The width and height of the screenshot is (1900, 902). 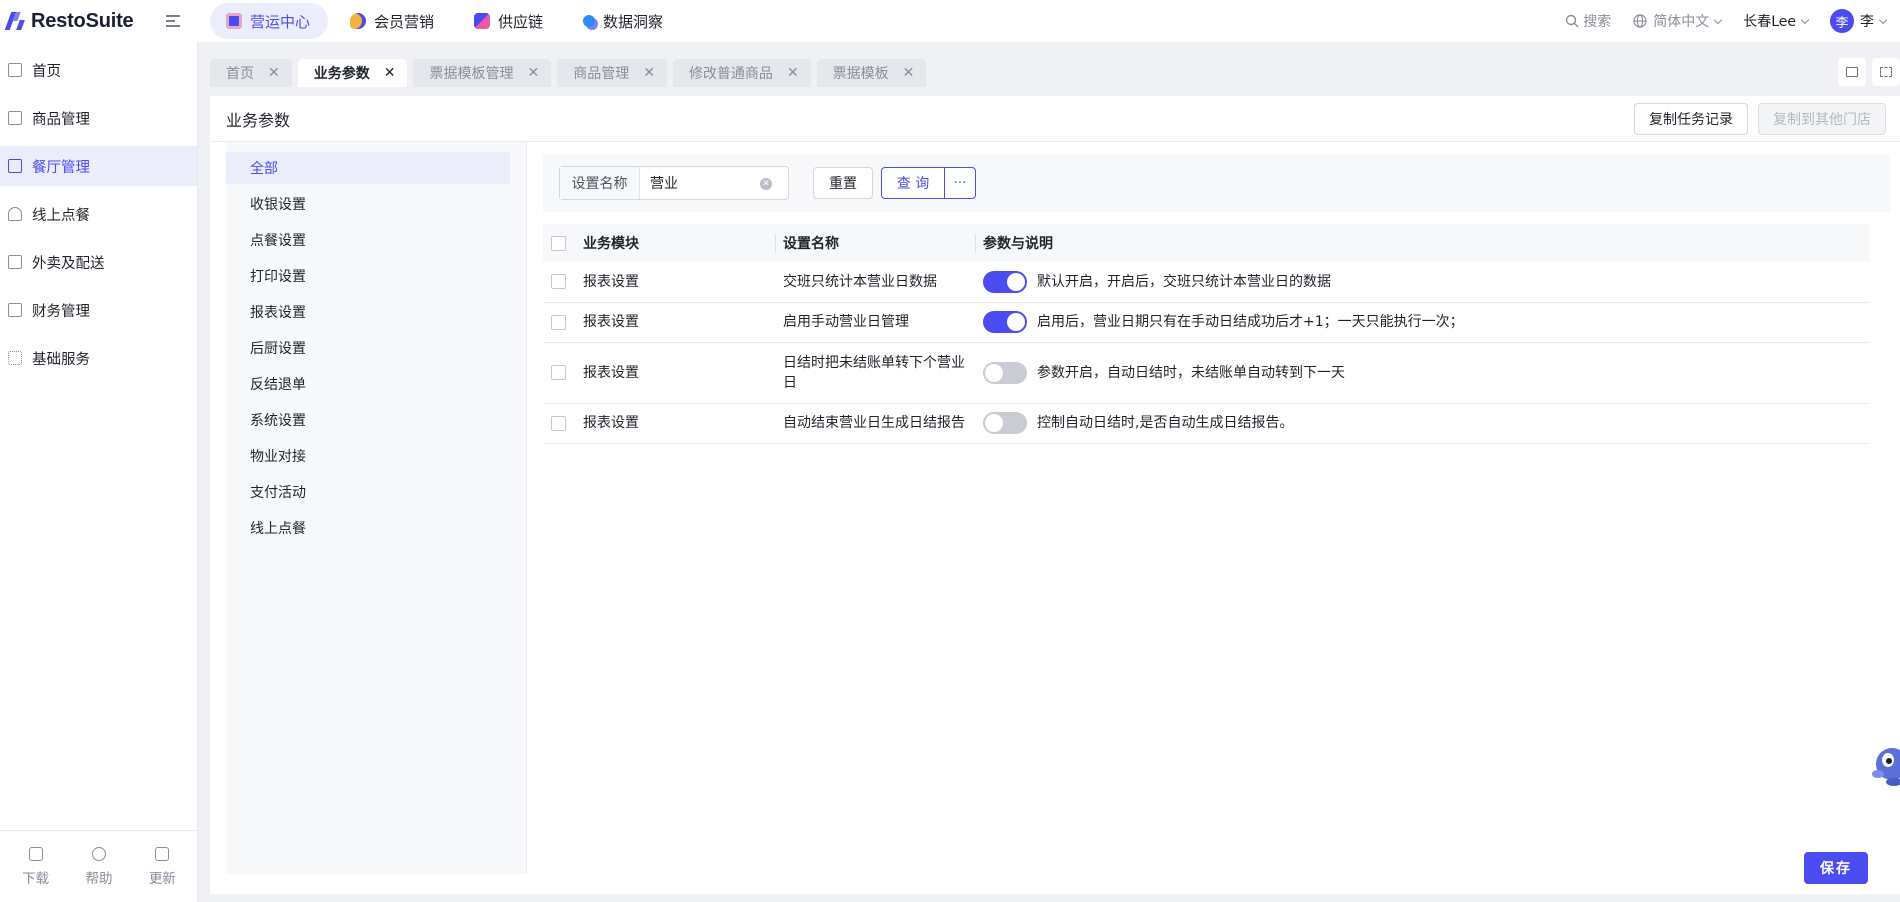 What do you see at coordinates (15, 358) in the screenshot?
I see `grid-icon` at bounding box center [15, 358].